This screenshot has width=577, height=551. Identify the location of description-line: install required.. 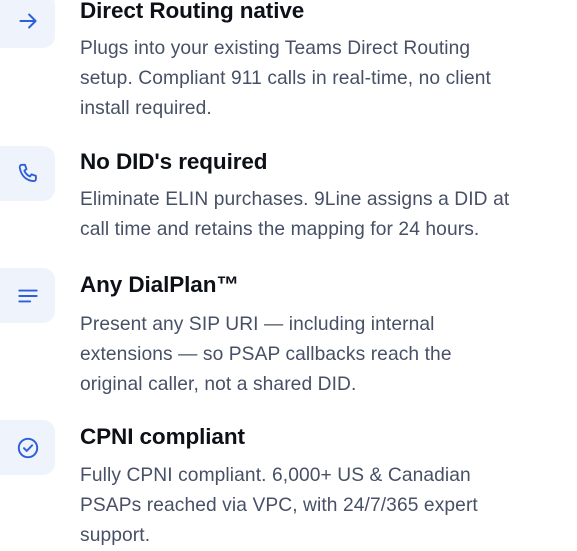
(146, 108).